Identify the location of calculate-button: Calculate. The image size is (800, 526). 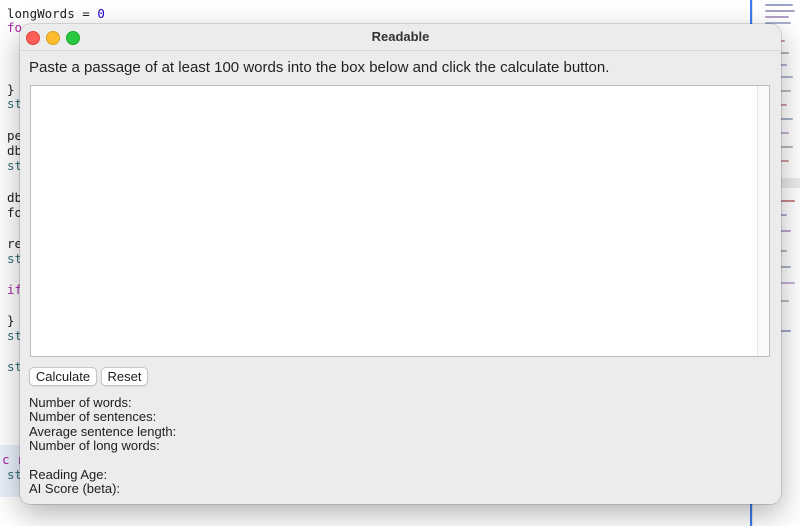
(63, 376).